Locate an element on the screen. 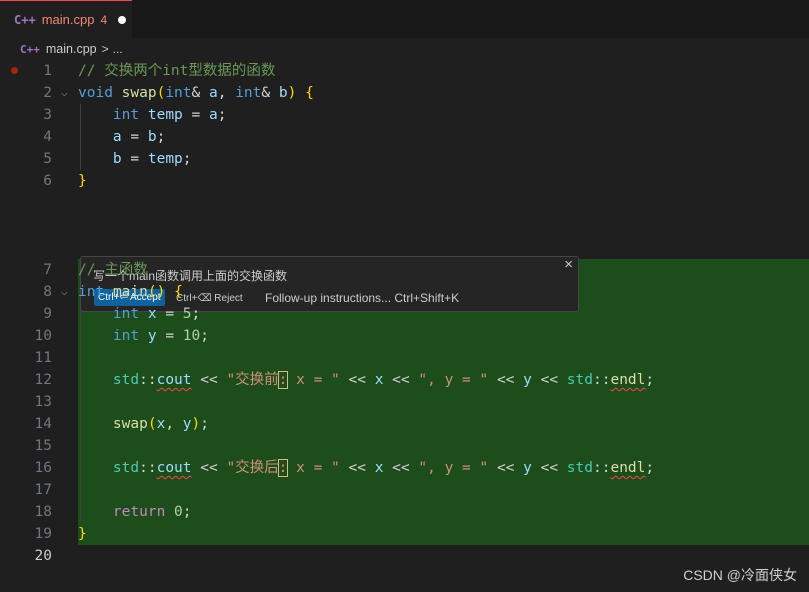  code-line-10: 10 int y = 10; is located at coordinates (404, 336).